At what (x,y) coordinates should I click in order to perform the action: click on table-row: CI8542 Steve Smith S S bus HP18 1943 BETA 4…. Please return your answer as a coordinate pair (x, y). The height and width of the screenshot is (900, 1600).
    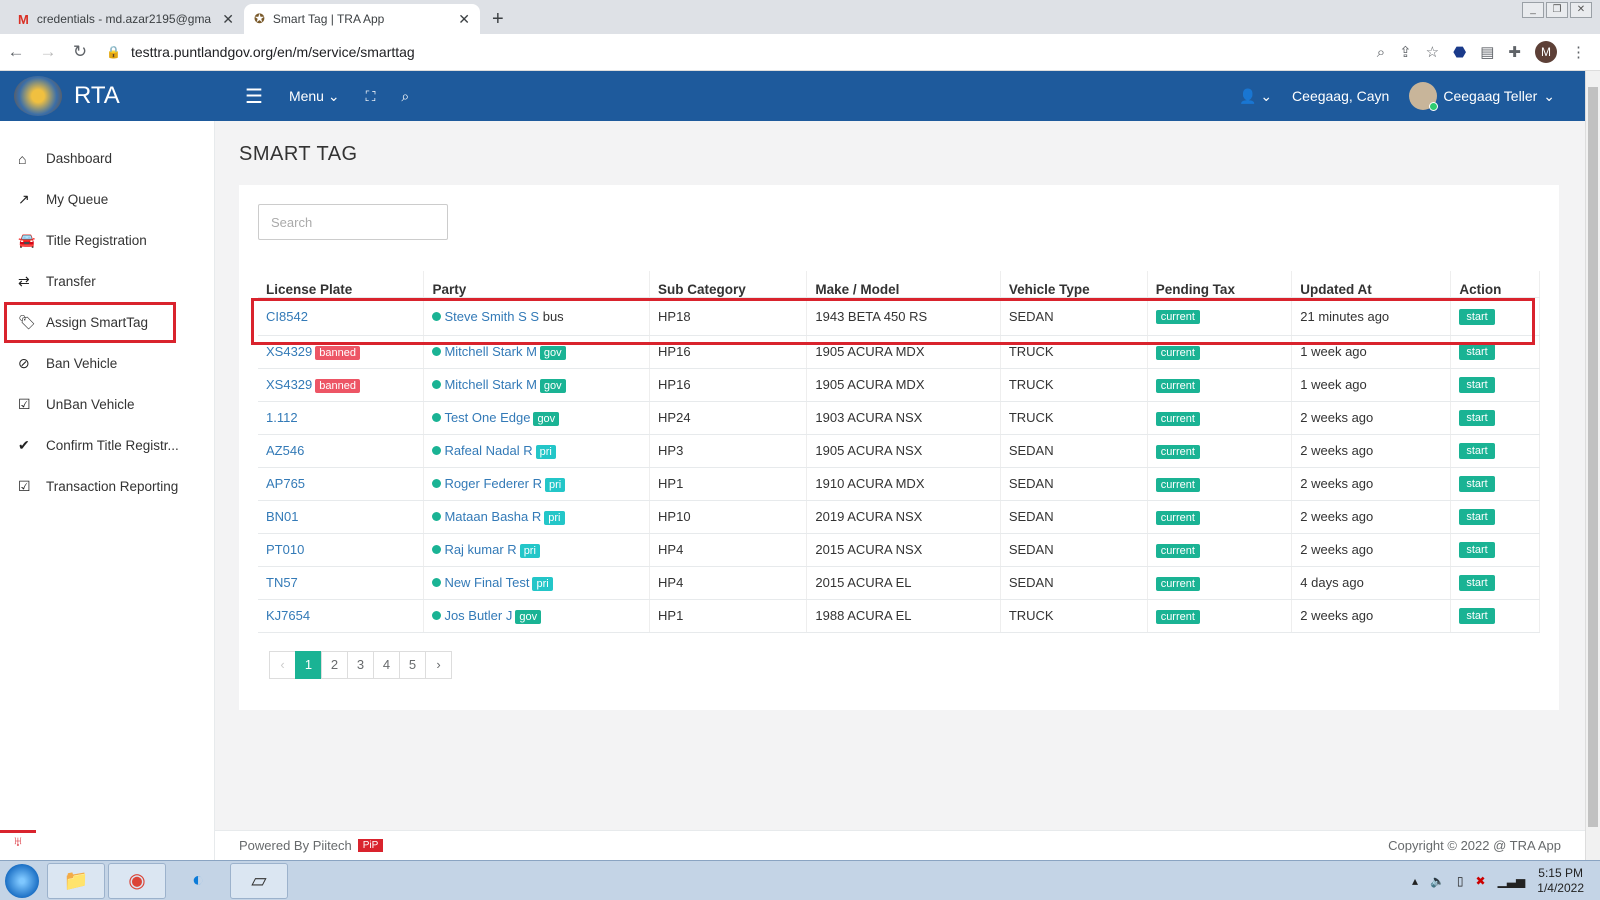
    Looking at the image, I should click on (899, 316).